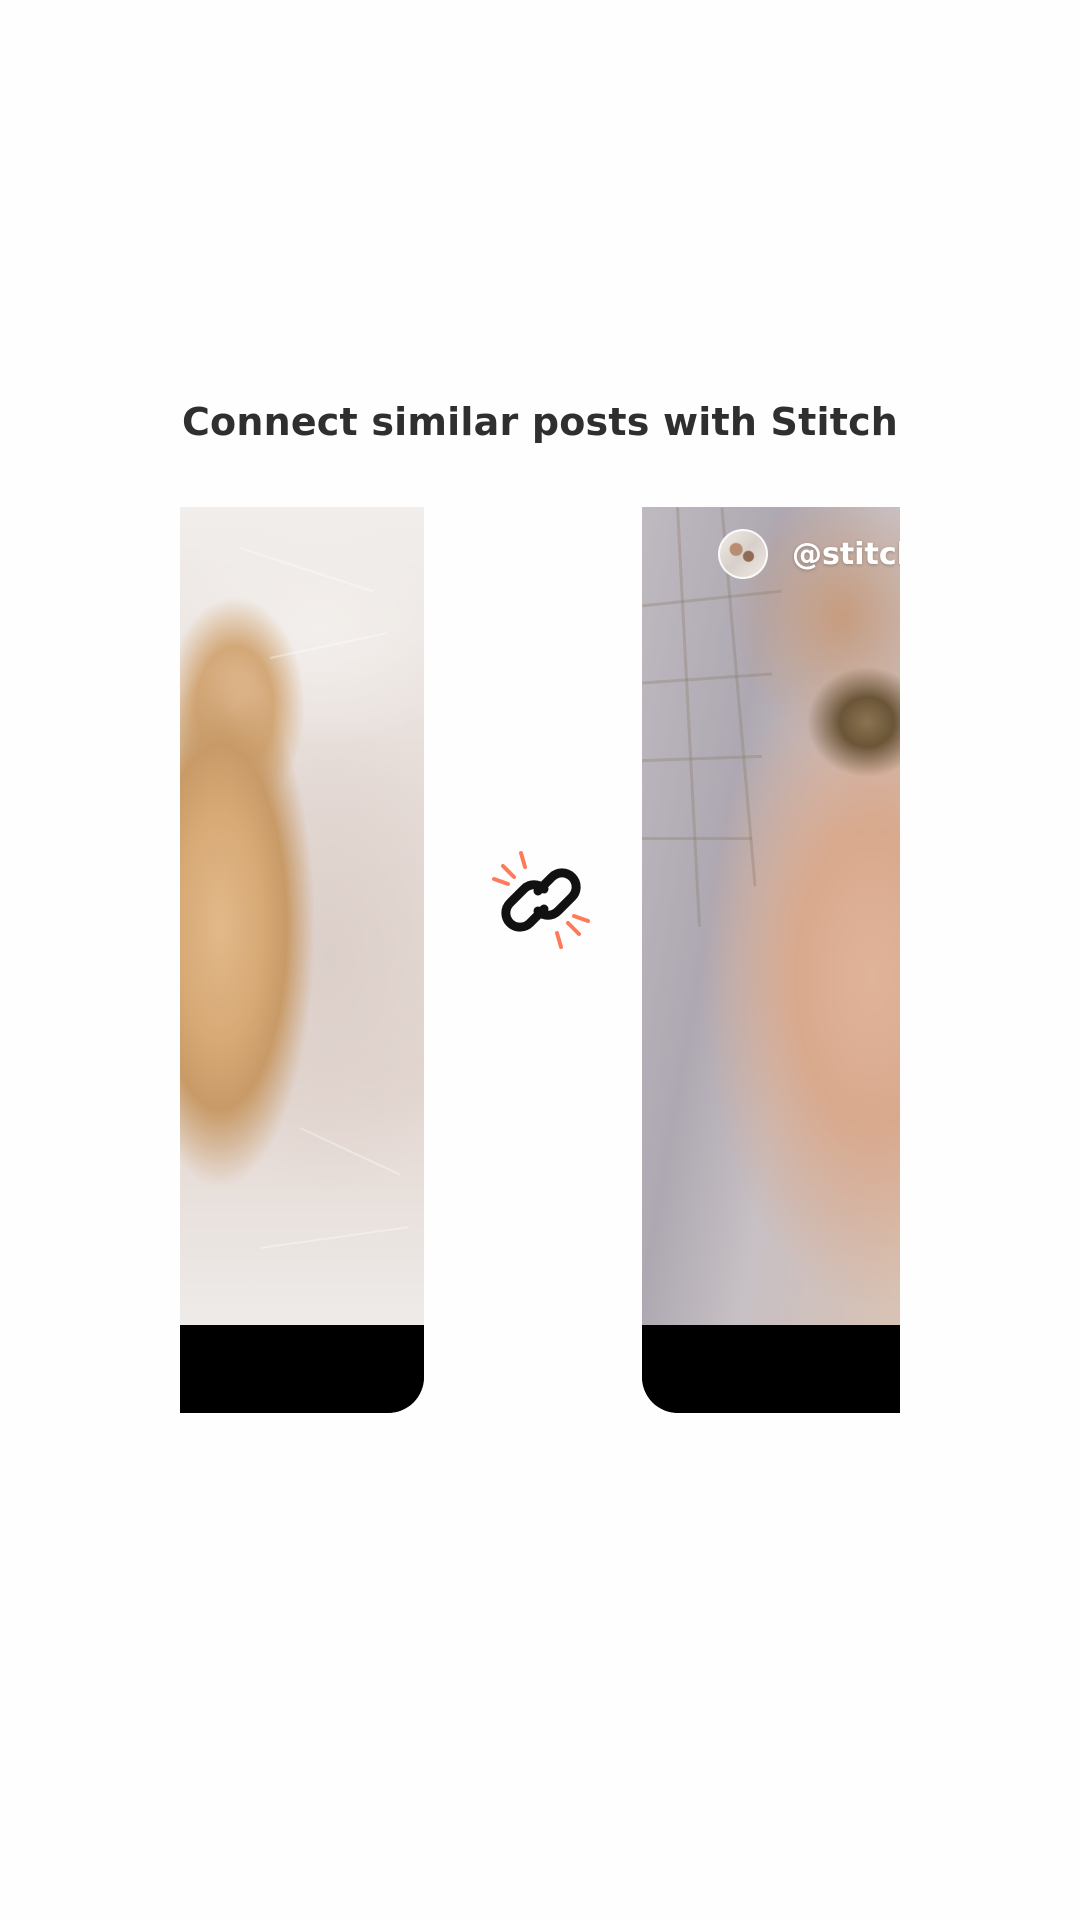 This screenshot has width=1080, height=1920. I want to click on avatar, so click(743, 554).